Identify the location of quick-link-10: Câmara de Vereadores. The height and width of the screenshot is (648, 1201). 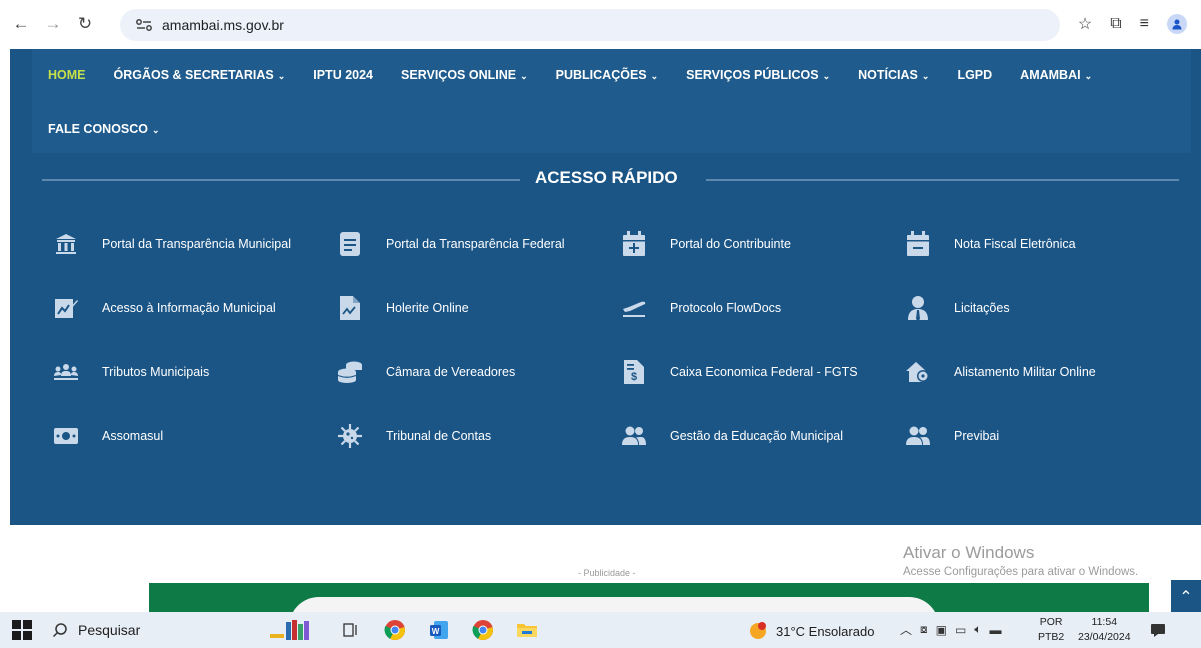
(471, 372).